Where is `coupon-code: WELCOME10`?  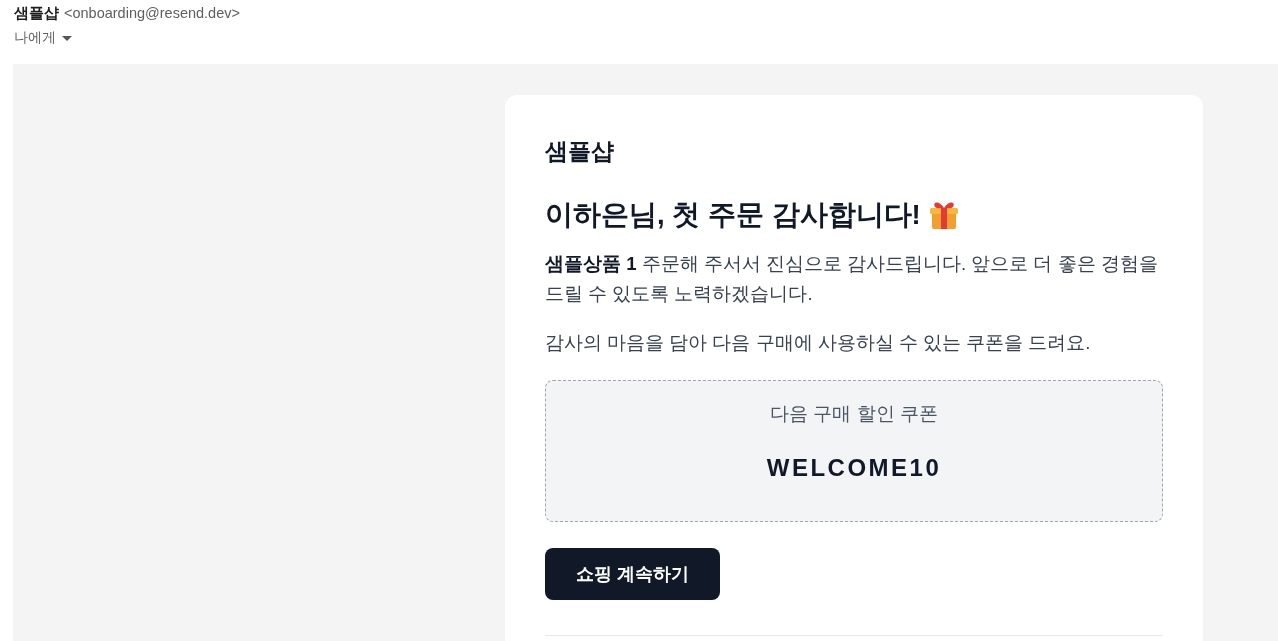 coupon-code: WELCOME10 is located at coordinates (854, 468).